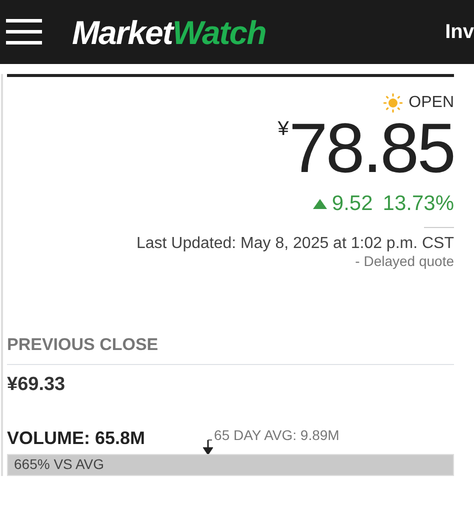 This screenshot has width=474, height=519. What do you see at coordinates (295, 243) in the screenshot?
I see `last-updated: Last Updated: May 8, 2025 at 1:02 p.m. CST` at bounding box center [295, 243].